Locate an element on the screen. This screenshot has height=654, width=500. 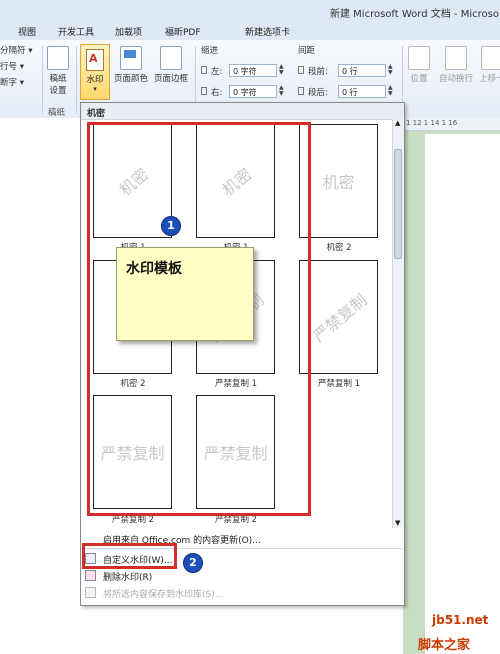
spacing-after-label: 段后: is located at coordinates (318, 93).